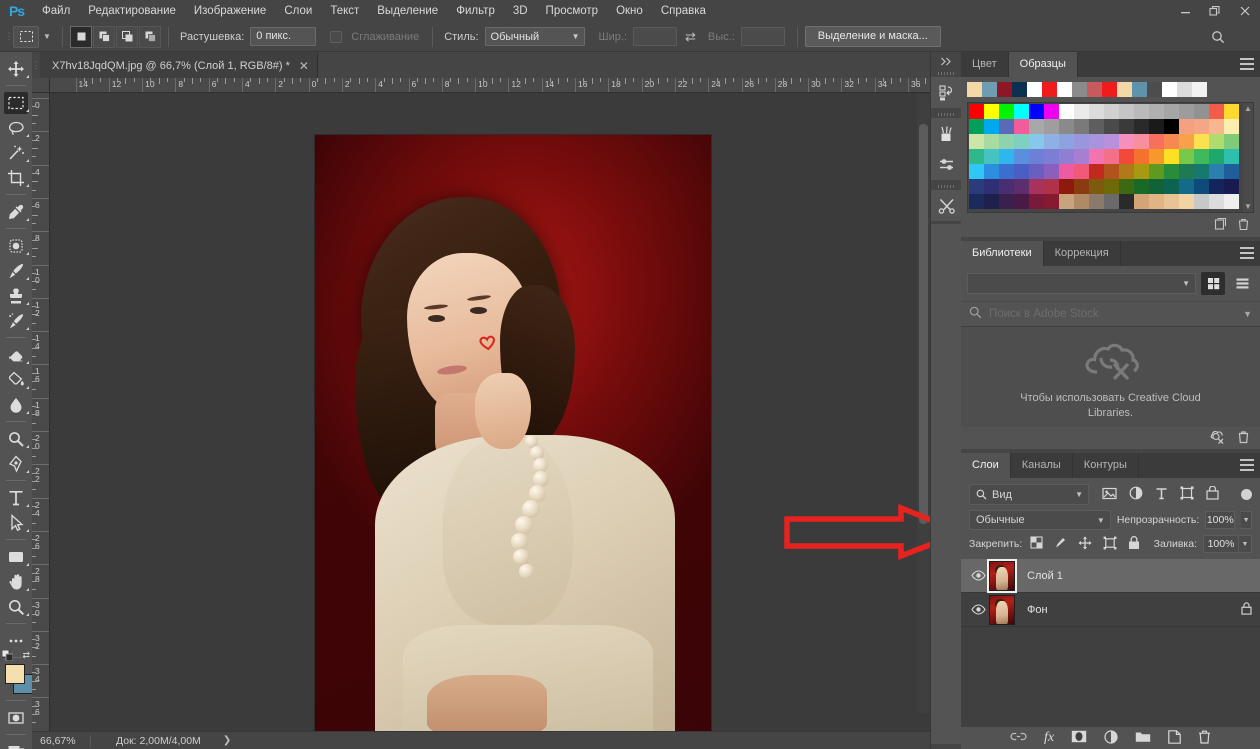 The height and width of the screenshot is (749, 1260). What do you see at coordinates (1213, 283) in the screenshot?
I see `grid-view-button` at bounding box center [1213, 283].